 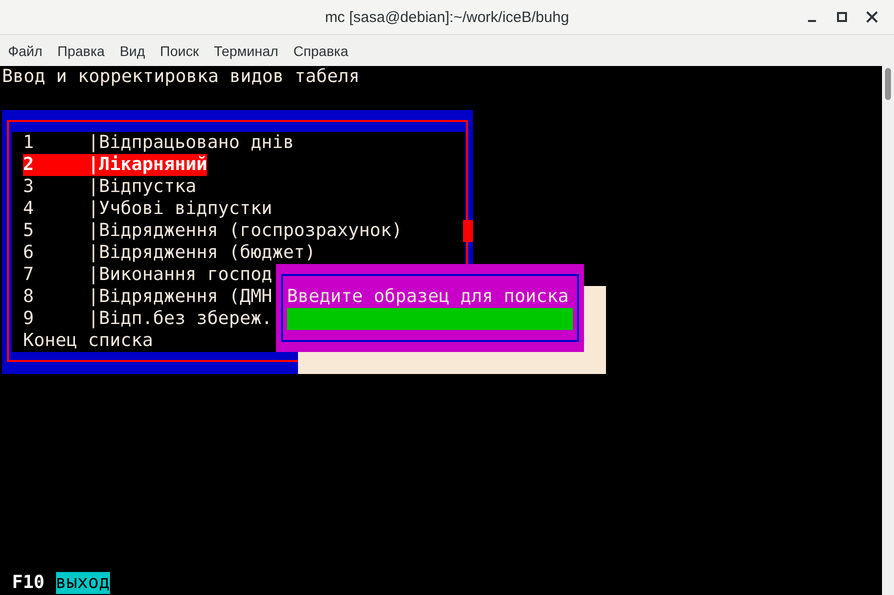 I want to click on row-label: |Лікарняний, so click(x=148, y=165).